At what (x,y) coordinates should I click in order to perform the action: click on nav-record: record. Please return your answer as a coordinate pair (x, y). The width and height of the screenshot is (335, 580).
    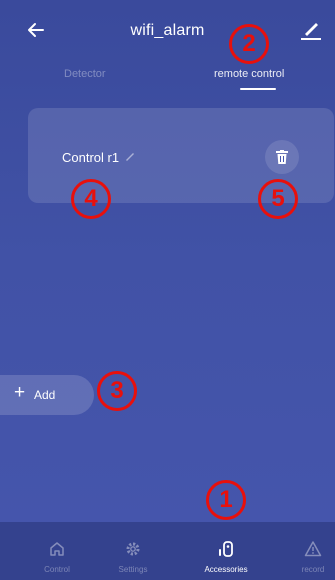
    Looking at the image, I should click on (304, 551).